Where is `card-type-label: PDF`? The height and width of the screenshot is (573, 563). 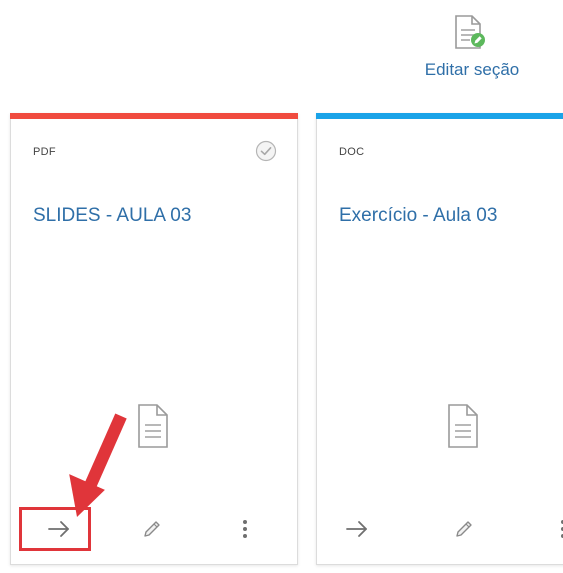
card-type-label: PDF is located at coordinates (44, 152).